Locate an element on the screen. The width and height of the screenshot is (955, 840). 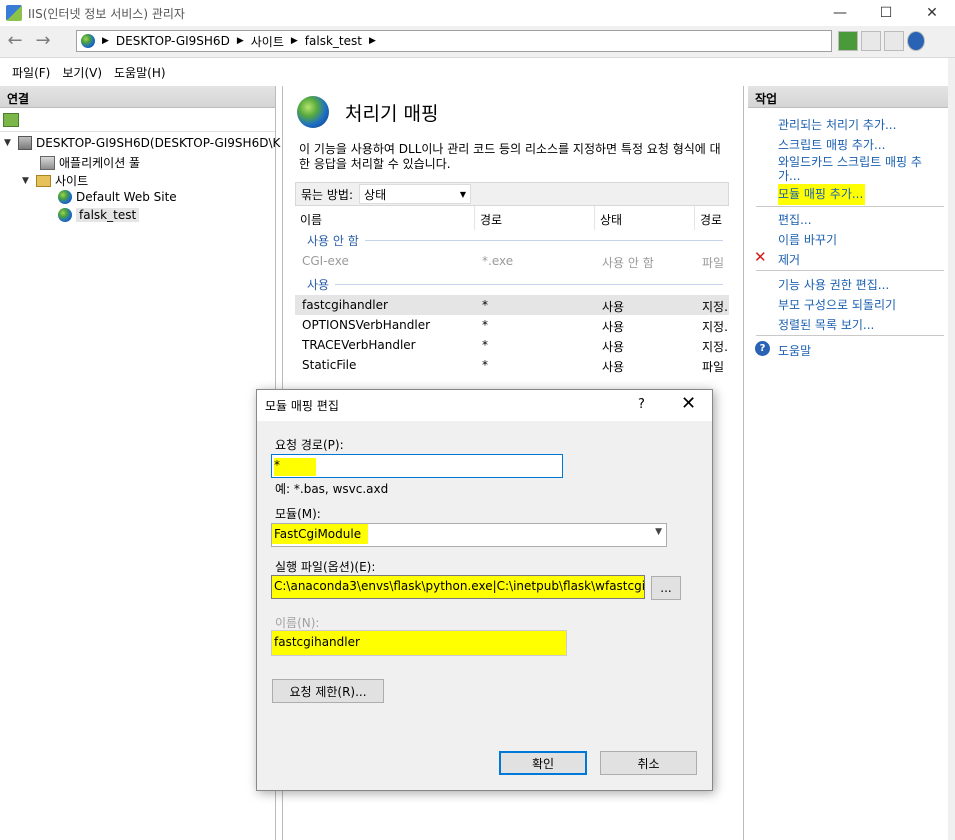
home-icon is located at coordinates (894, 41).